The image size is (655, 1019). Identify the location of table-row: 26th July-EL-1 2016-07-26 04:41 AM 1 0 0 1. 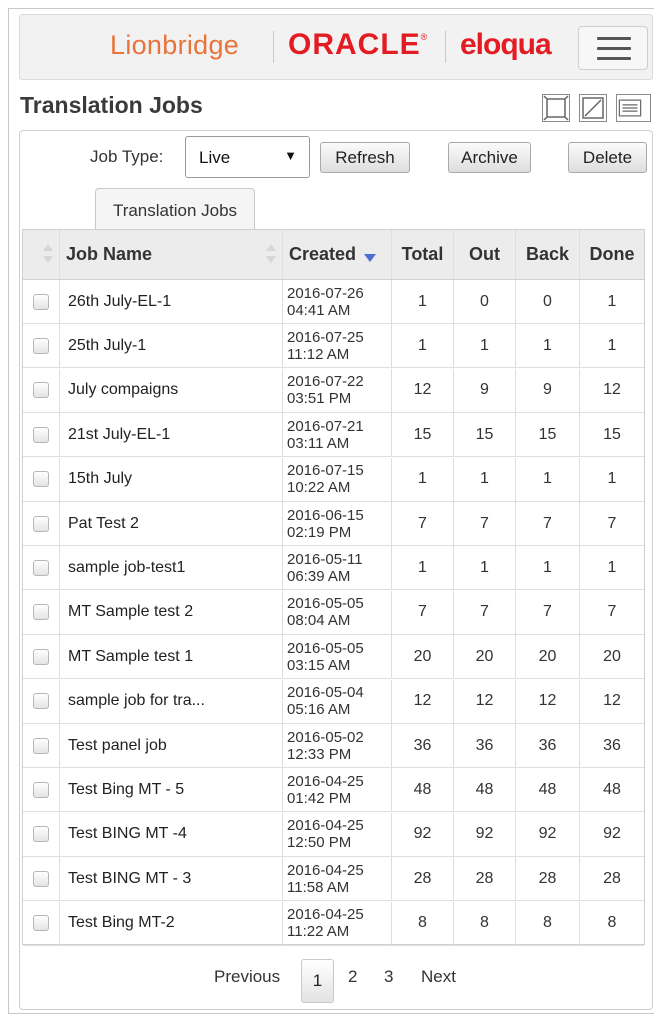
(333, 302).